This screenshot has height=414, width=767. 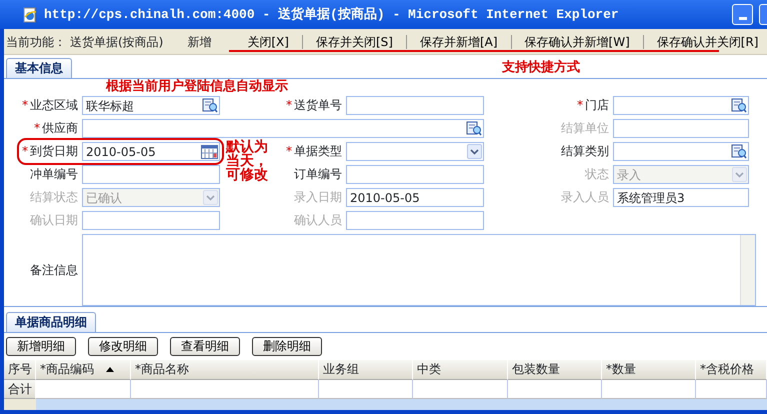 I want to click on detail-button: 删除明细, so click(x=287, y=346).